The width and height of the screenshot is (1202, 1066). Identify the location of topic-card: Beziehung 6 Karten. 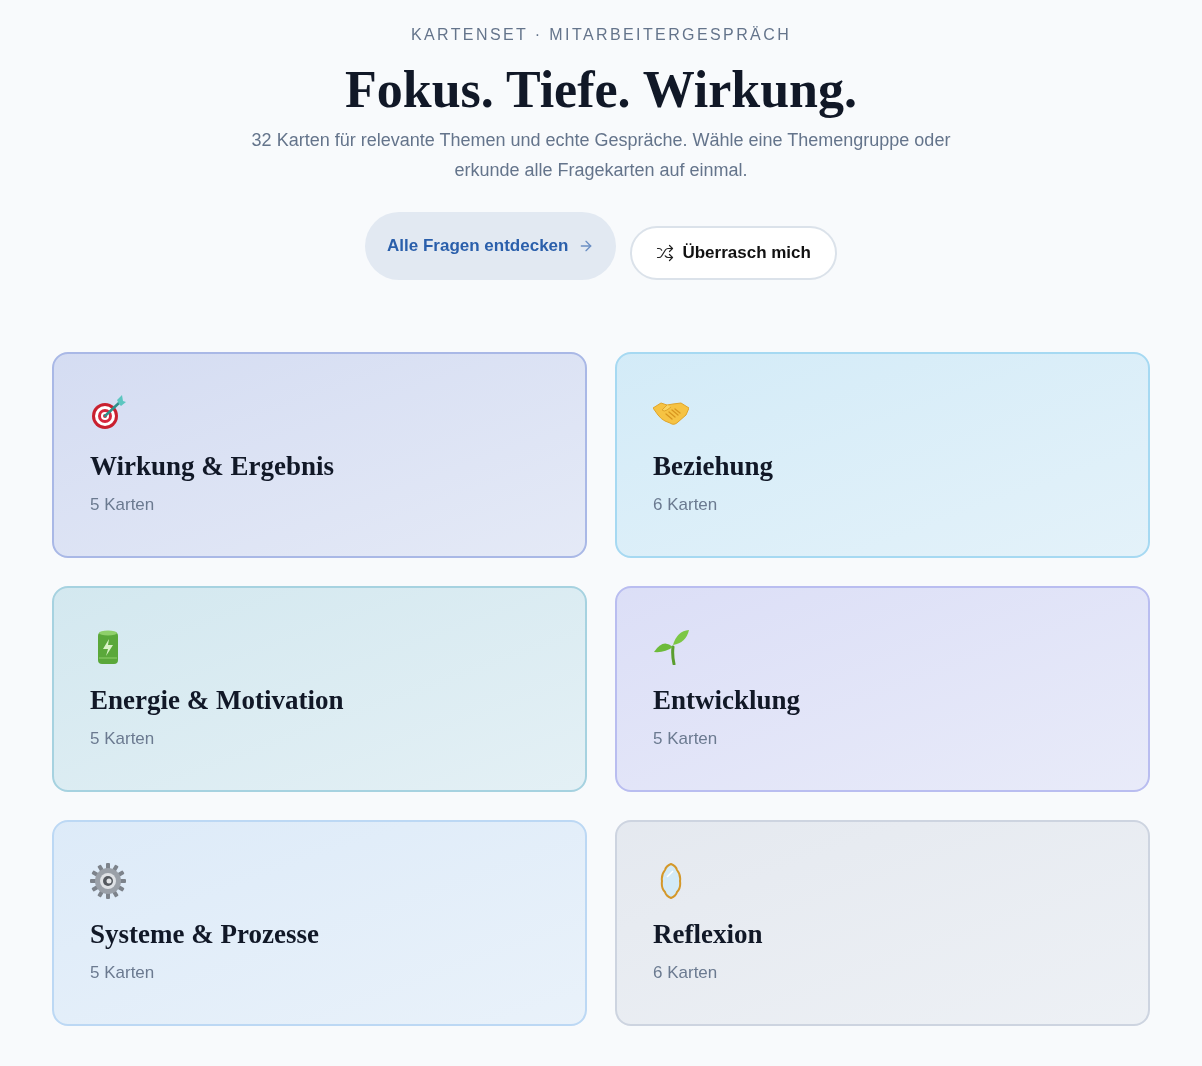
(882, 455).